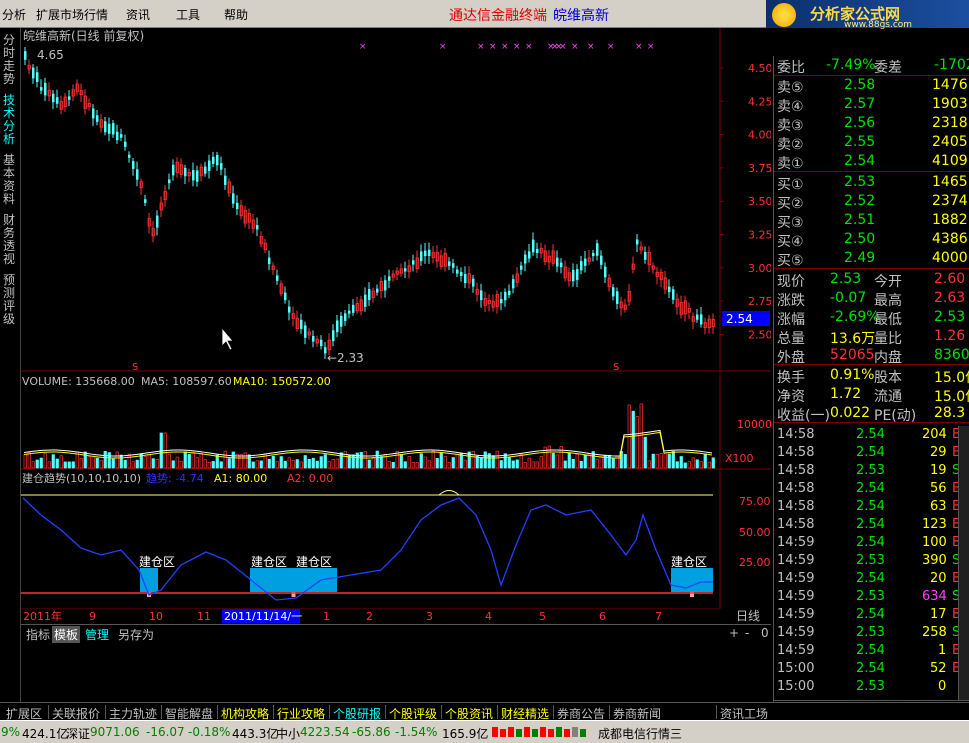  Describe the element at coordinates (873, 356) in the screenshot. I see `stat-row: 外盘52065内盘83603` at that location.